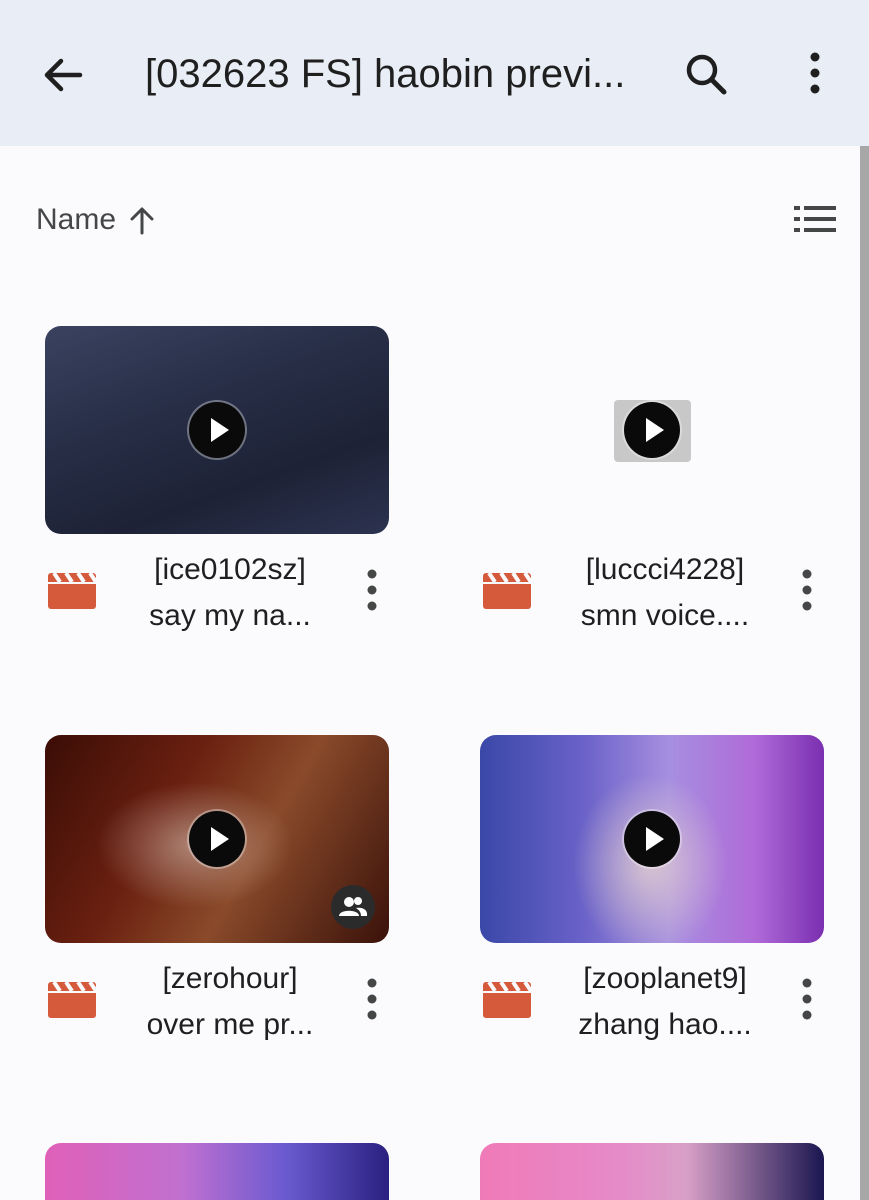 This screenshot has height=1200, width=869. I want to click on people-icon, so click(353, 906).